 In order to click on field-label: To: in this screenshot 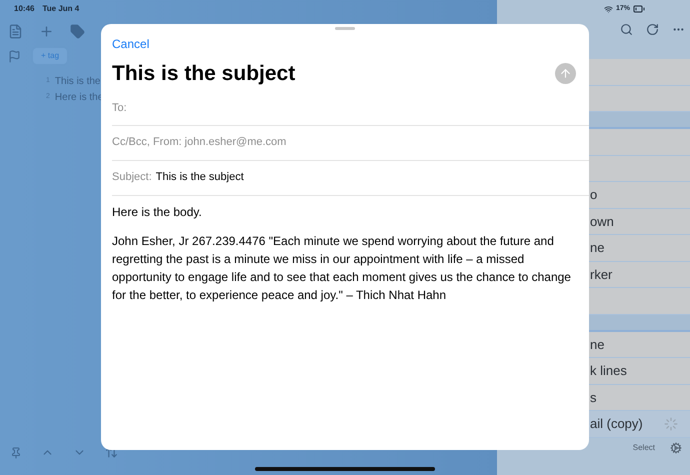, I will do `click(119, 108)`.